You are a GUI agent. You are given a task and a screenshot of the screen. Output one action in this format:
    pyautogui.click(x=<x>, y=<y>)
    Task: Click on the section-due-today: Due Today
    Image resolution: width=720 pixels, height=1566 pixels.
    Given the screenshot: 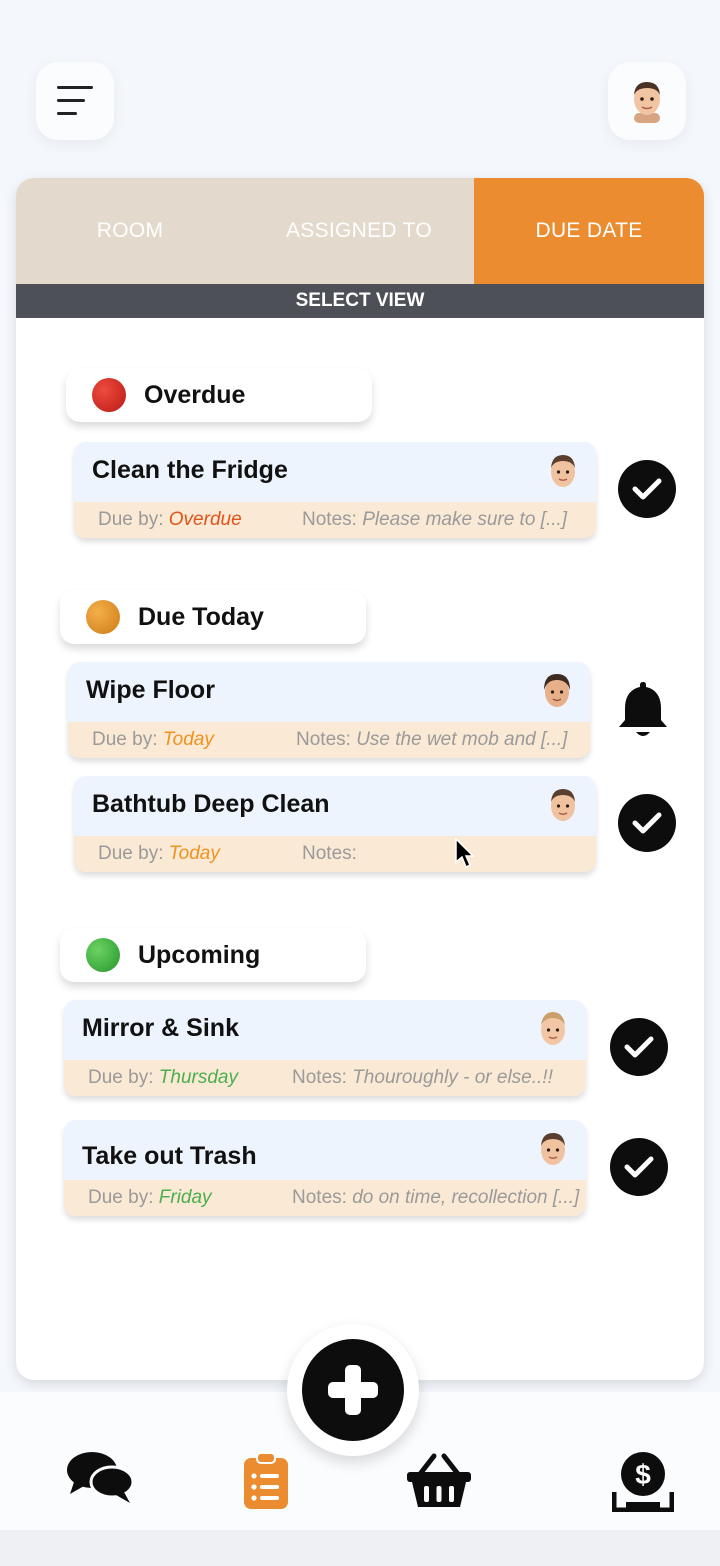 What is the action you would take?
    pyautogui.click(x=213, y=617)
    